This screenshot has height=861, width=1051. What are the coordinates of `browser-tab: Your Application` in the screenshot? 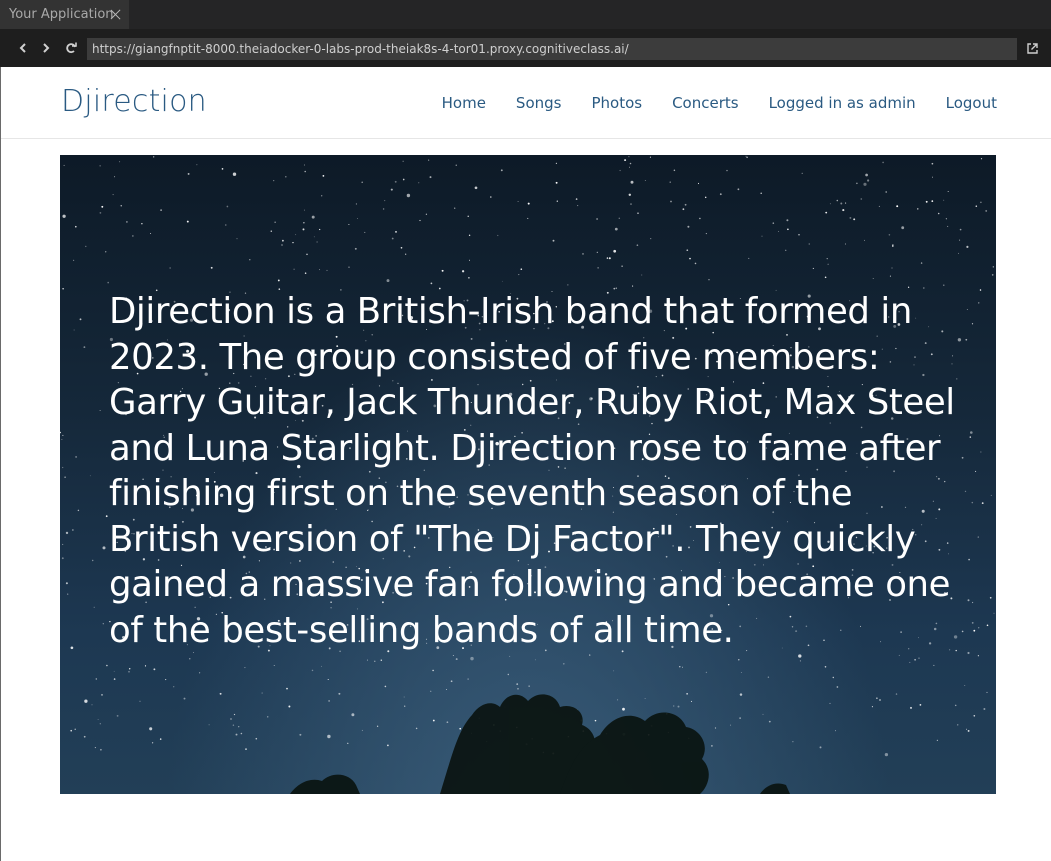 It's located at (64, 14).